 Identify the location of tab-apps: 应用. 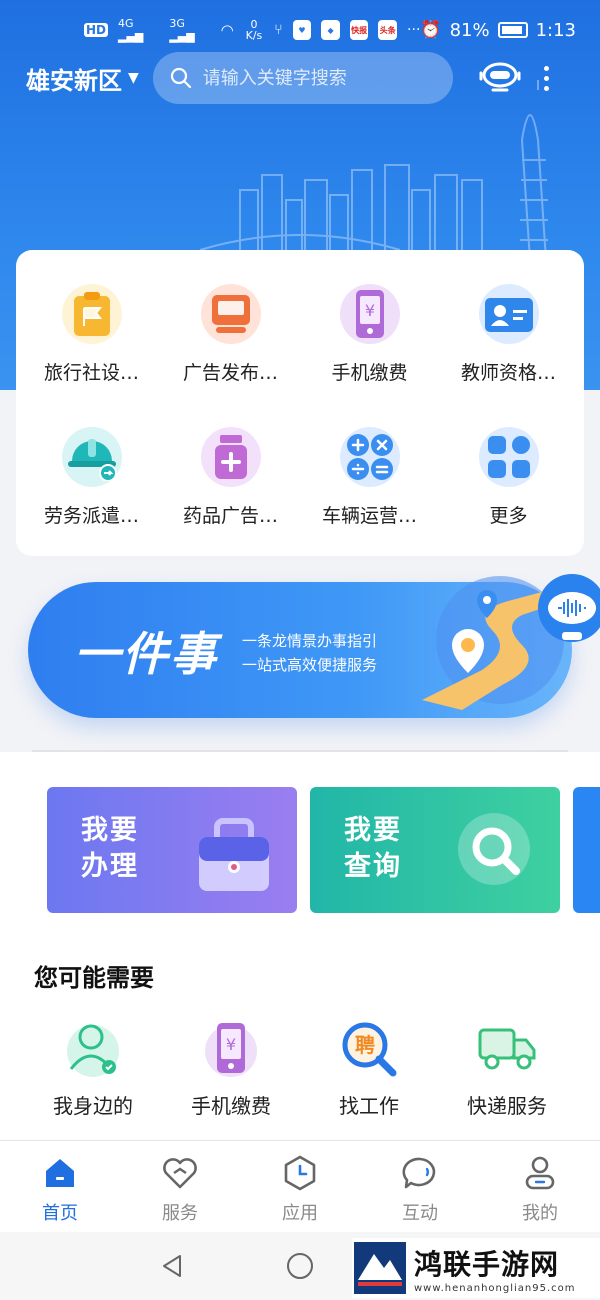
(300, 1186).